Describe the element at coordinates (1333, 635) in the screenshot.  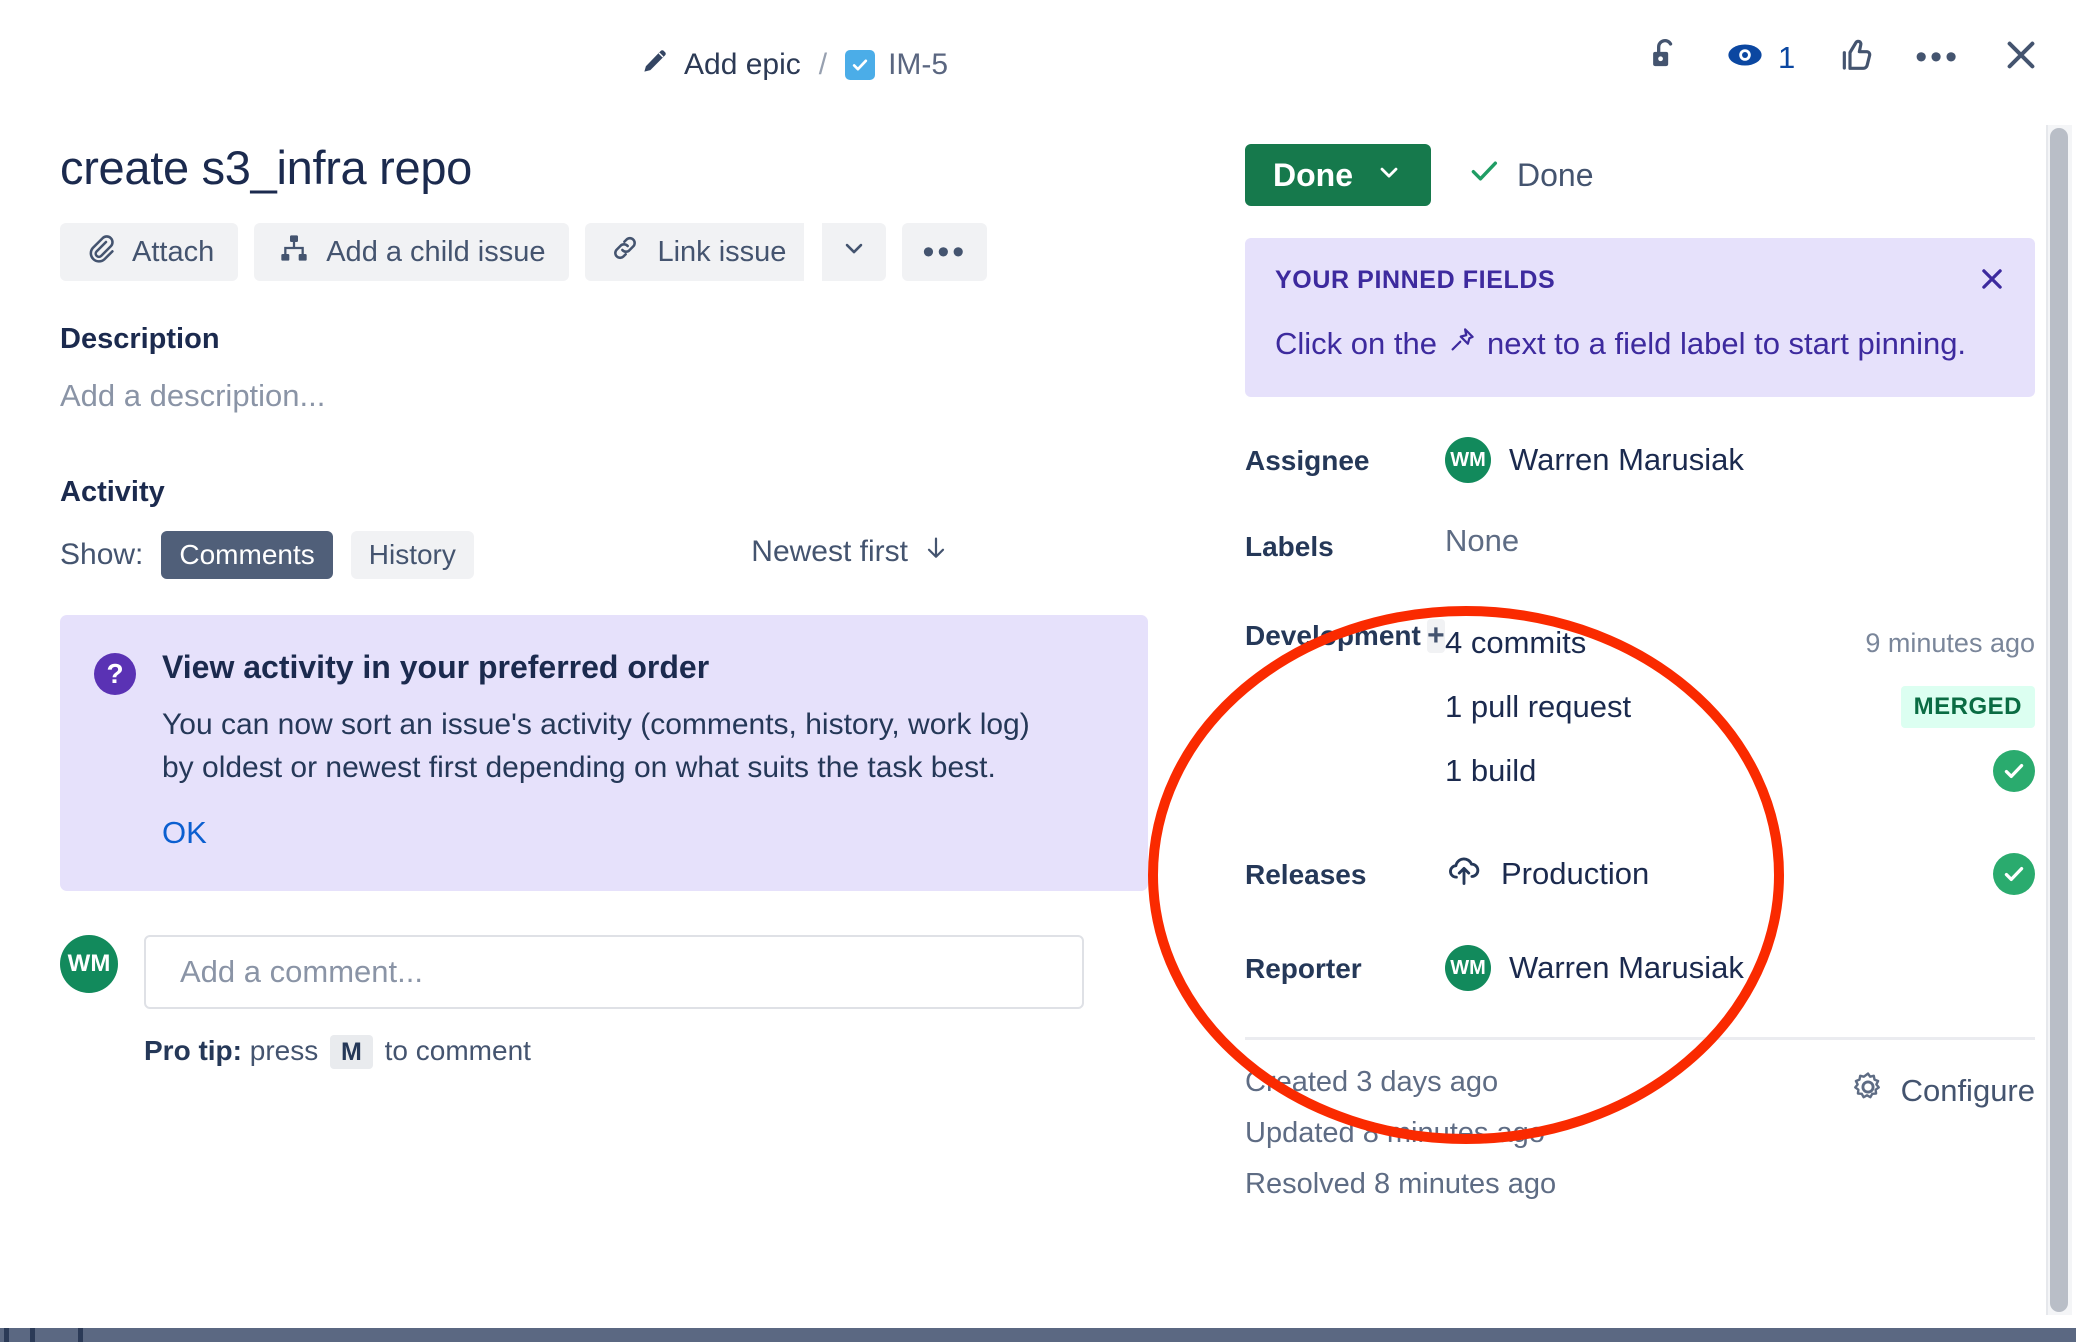
I see `development-label: Development` at that location.